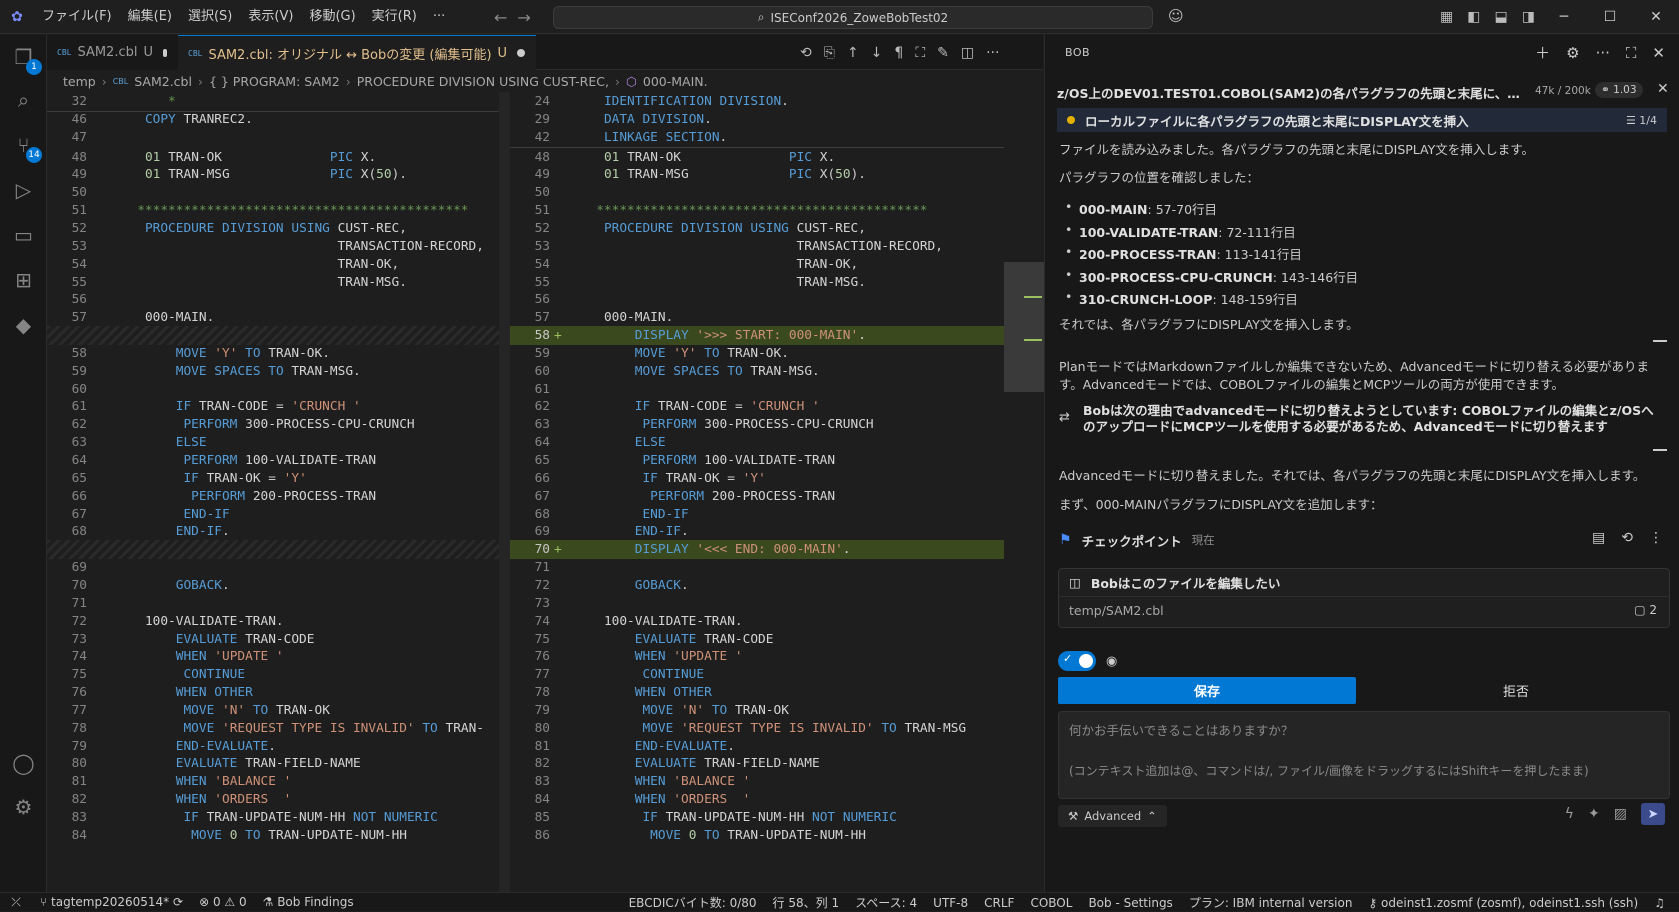  What do you see at coordinates (23, 145) in the screenshot?
I see `source-control-icon: ⑂ 14` at bounding box center [23, 145].